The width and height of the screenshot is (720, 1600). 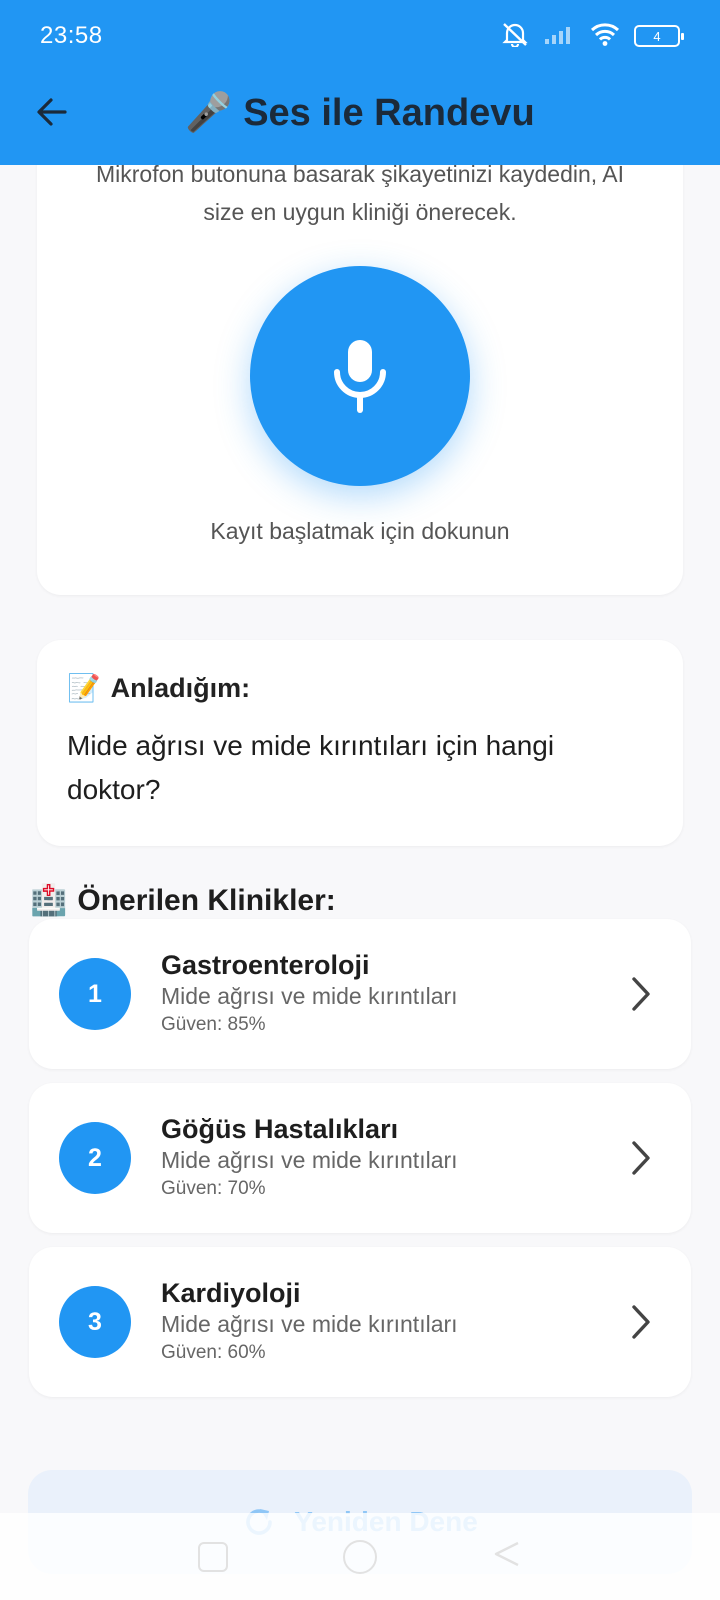 I want to click on system-nav-bar, so click(x=360, y=1556).